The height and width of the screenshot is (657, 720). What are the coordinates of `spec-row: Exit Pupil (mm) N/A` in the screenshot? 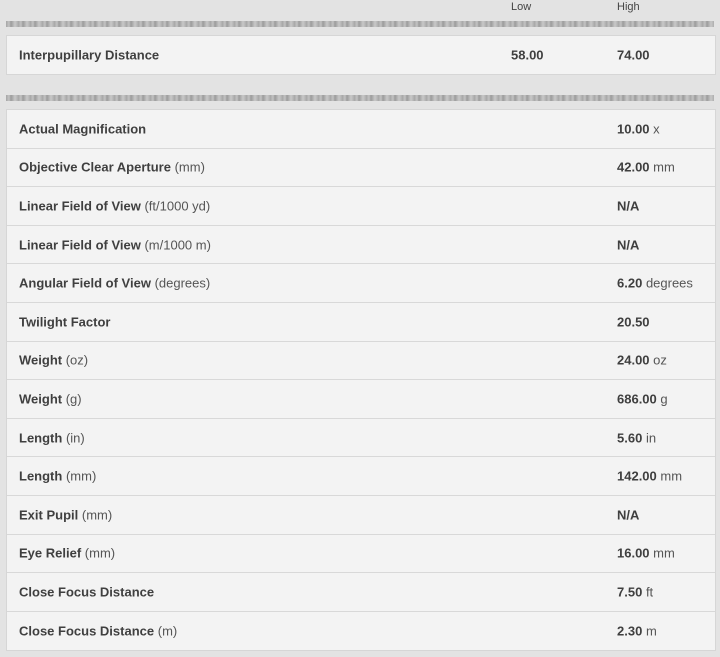 It's located at (361, 515).